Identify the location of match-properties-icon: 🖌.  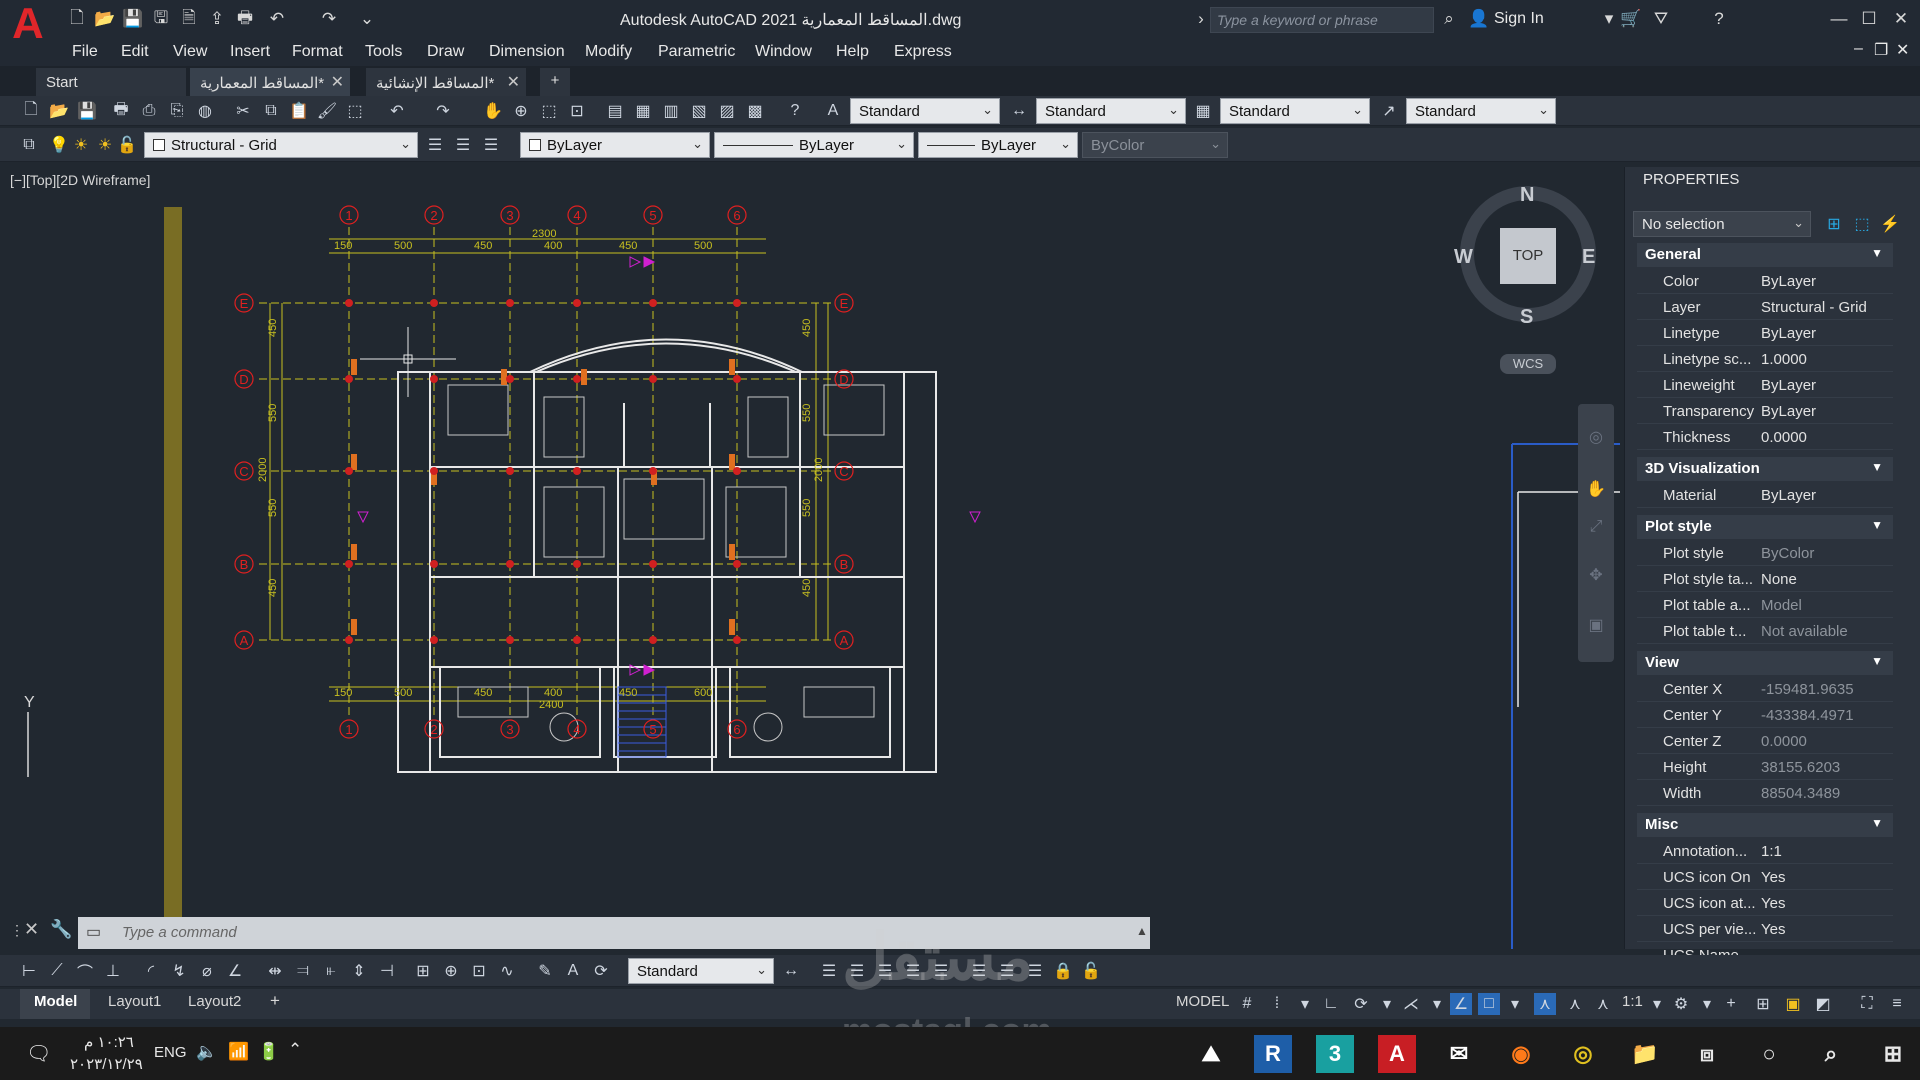
(327, 111).